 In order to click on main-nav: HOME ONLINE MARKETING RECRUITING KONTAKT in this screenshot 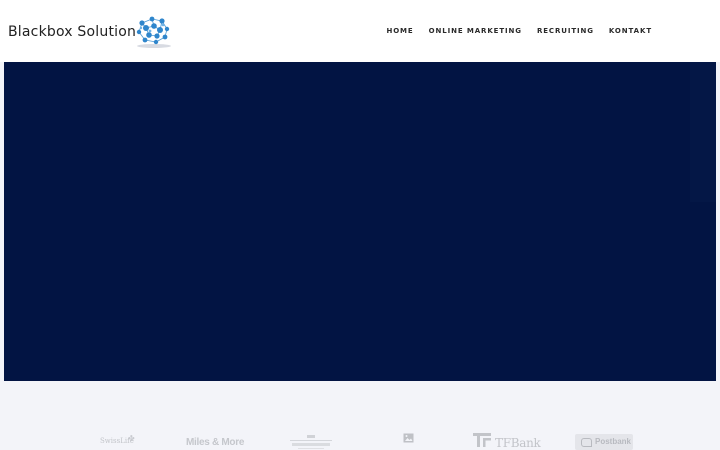, I will do `click(519, 31)`.